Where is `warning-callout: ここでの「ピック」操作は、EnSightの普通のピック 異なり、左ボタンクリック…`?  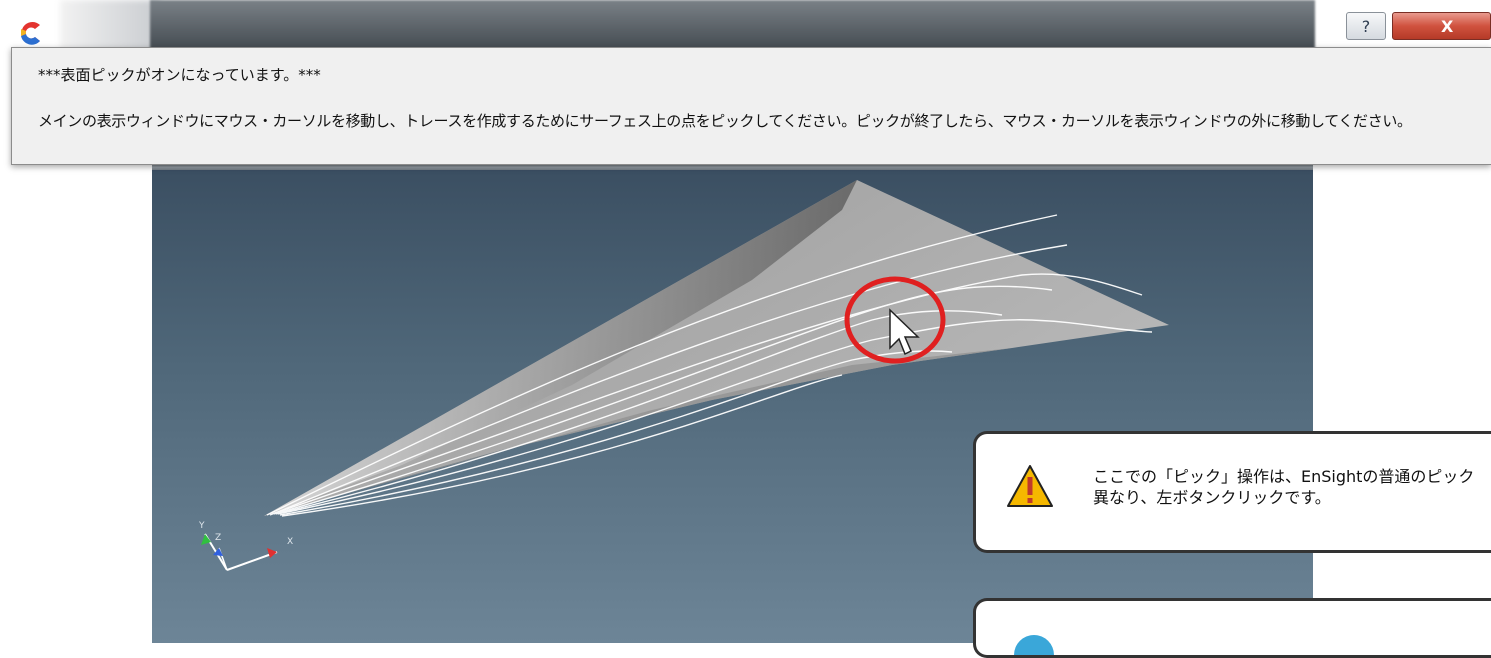
warning-callout: ここでの「ピック」操作は、EnSightの普通のピック 異なり、左ボタンクリック… is located at coordinates (1232, 492).